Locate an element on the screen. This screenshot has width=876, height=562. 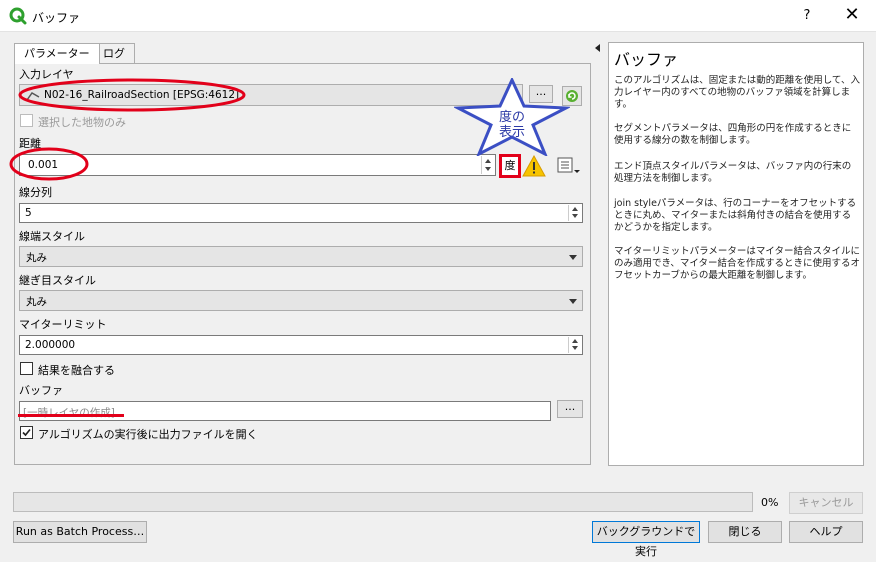
qgis-logo-icon is located at coordinates (18, 16).